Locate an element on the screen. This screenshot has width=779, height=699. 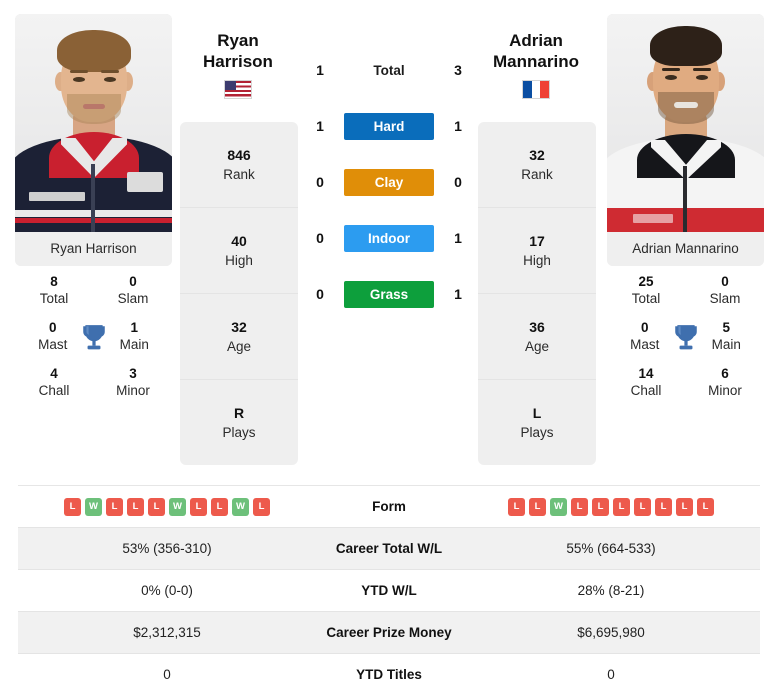
h2h-row-clay: 0 Clay 0 is located at coordinates (389, 182).